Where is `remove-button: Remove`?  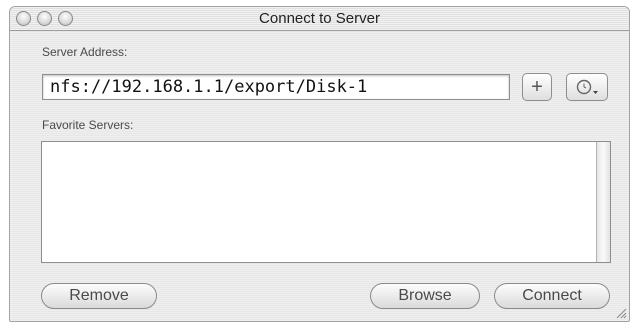
remove-button: Remove is located at coordinates (99, 296).